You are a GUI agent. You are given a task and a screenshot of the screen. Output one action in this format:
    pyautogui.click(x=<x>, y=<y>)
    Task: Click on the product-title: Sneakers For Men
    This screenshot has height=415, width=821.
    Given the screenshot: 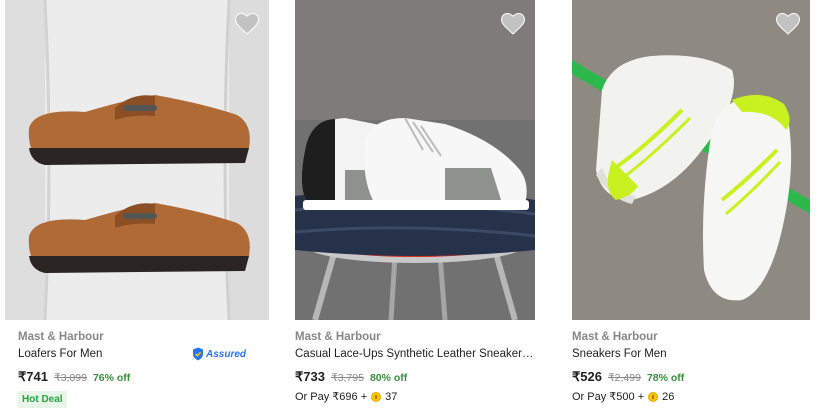 What is the action you would take?
    pyautogui.click(x=691, y=354)
    